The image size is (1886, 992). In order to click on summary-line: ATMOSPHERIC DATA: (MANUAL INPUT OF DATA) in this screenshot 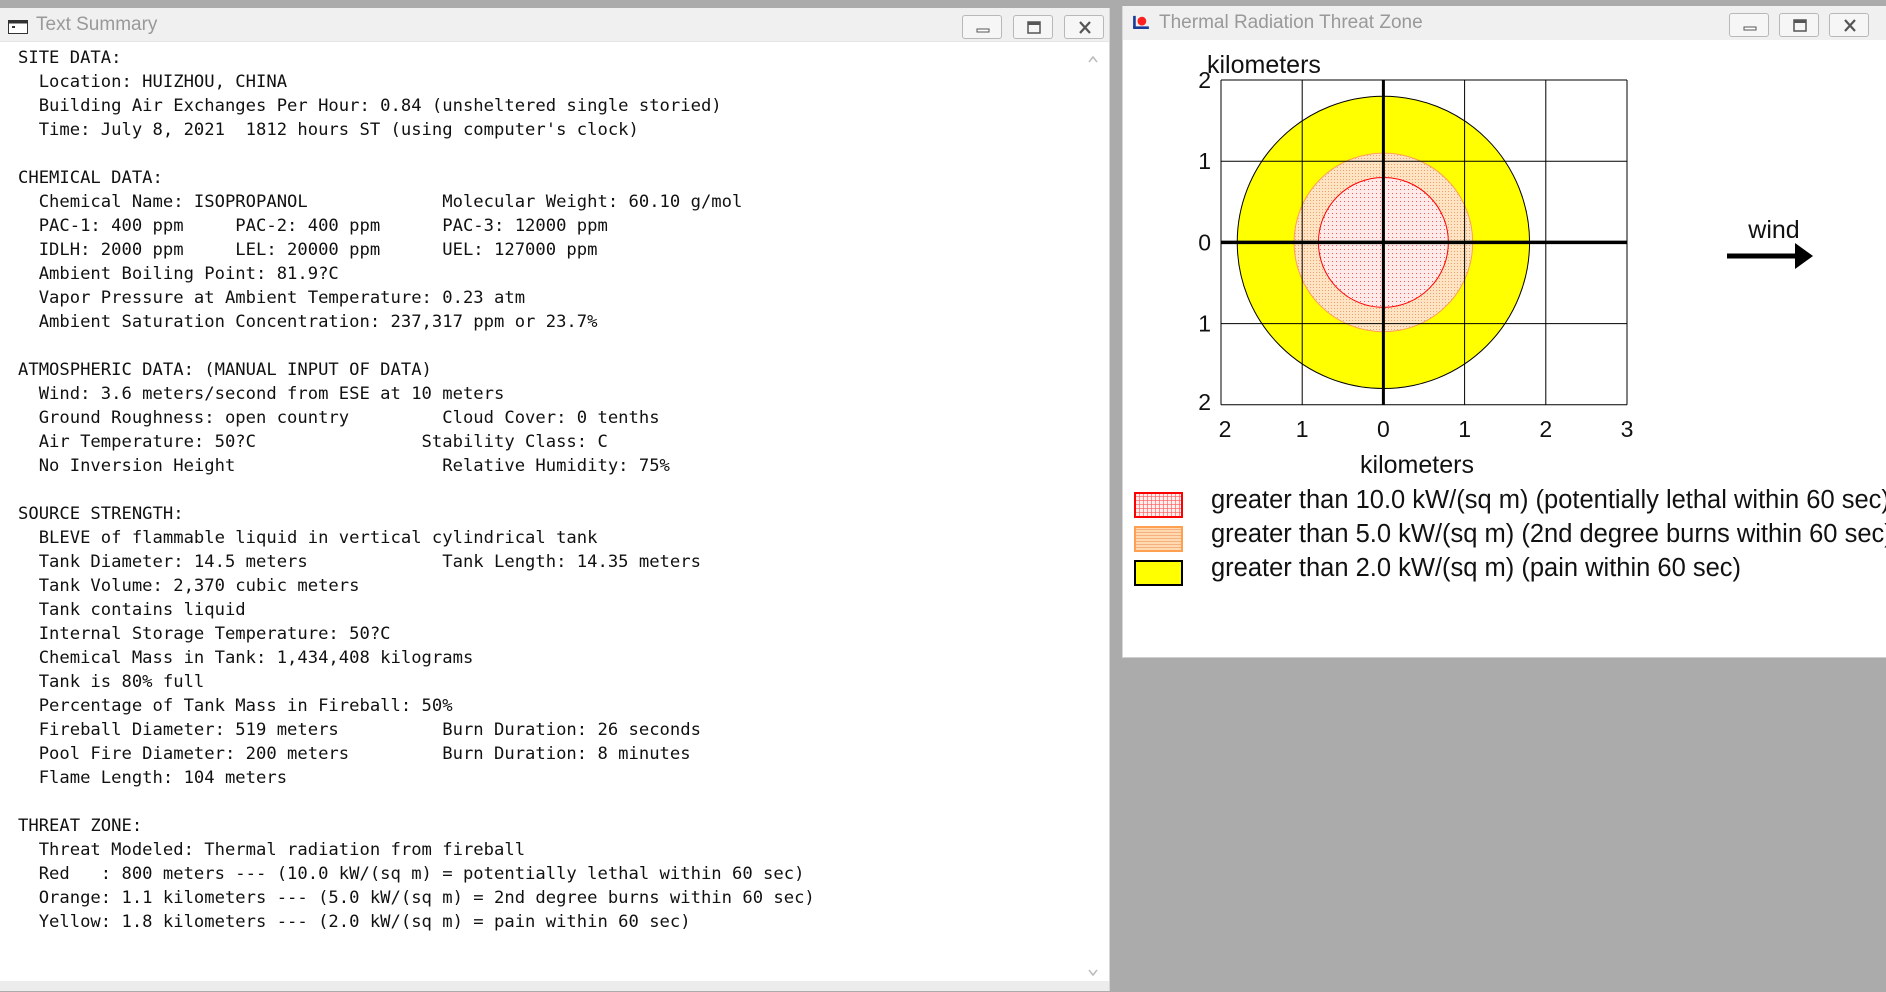, I will do `click(225, 370)`.